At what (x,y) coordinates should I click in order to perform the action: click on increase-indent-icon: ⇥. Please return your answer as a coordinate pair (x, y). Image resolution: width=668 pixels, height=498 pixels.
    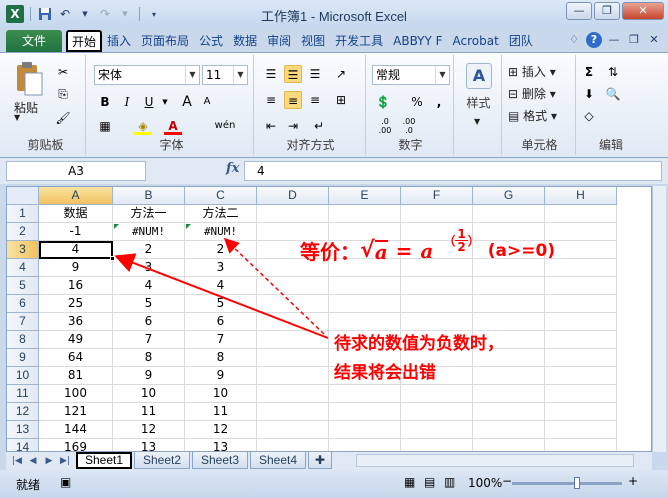
    Looking at the image, I should click on (293, 126).